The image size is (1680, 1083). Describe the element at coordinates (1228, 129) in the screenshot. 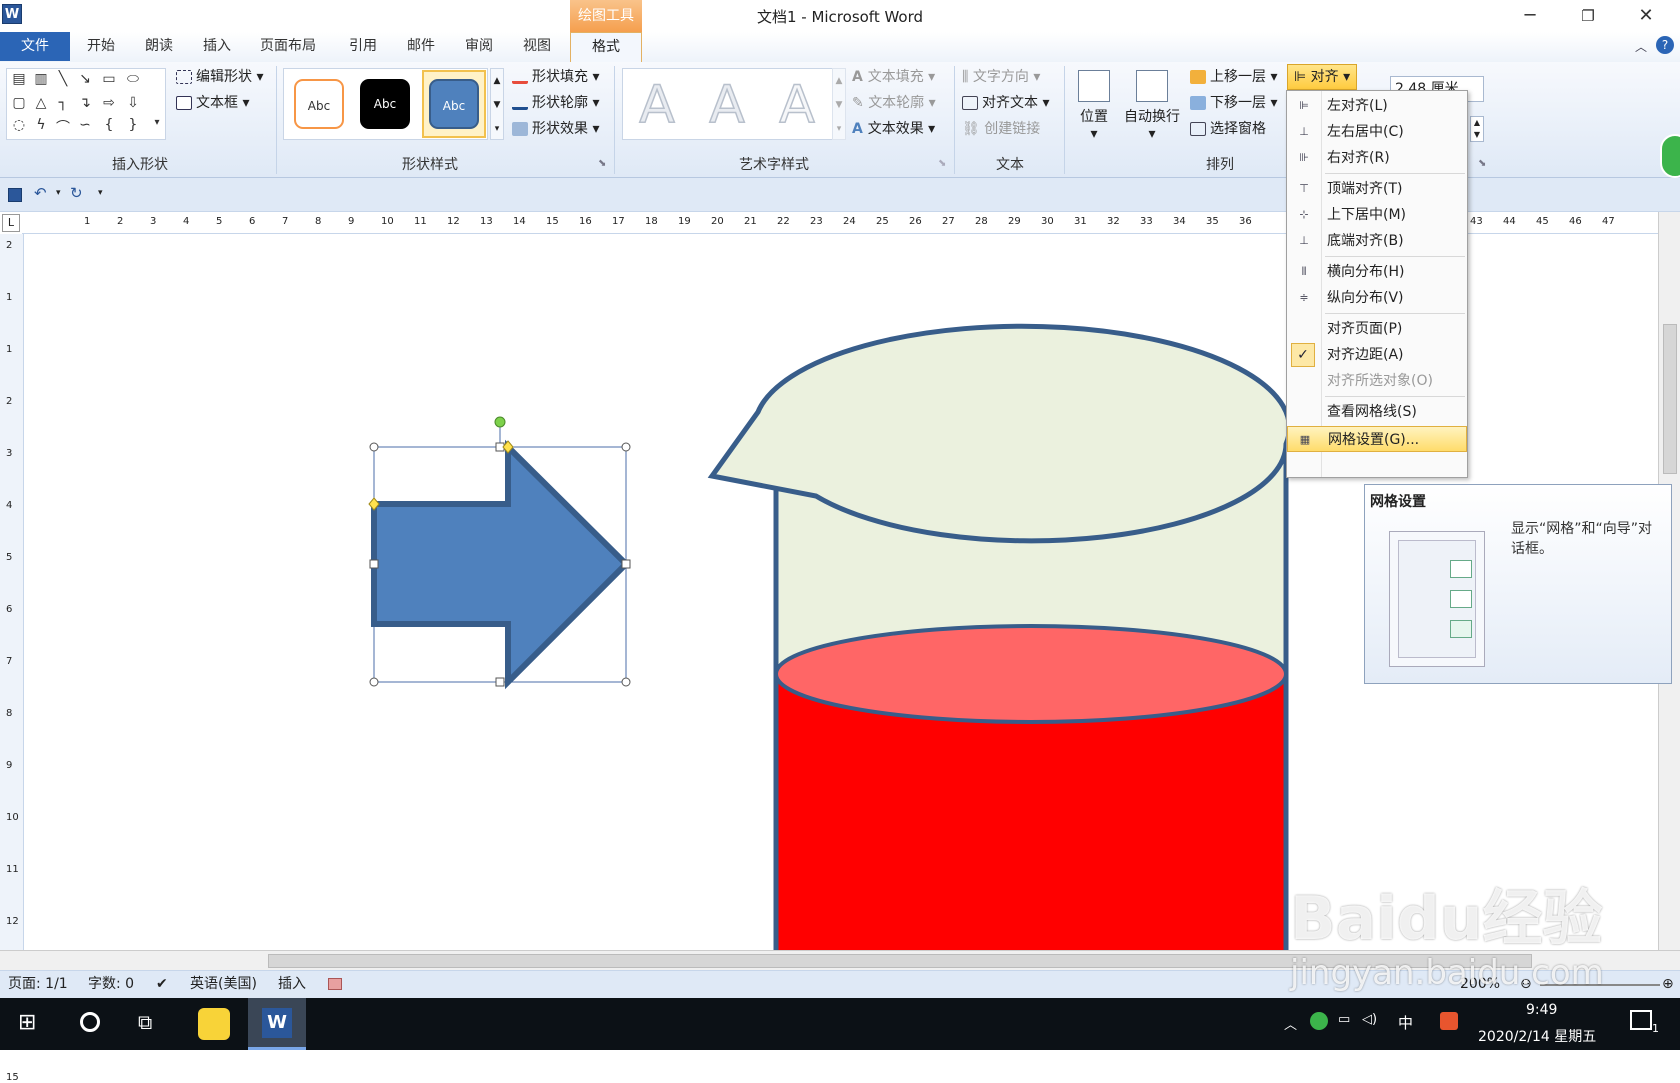

I see `selection-pane-button: 选择窗格` at that location.